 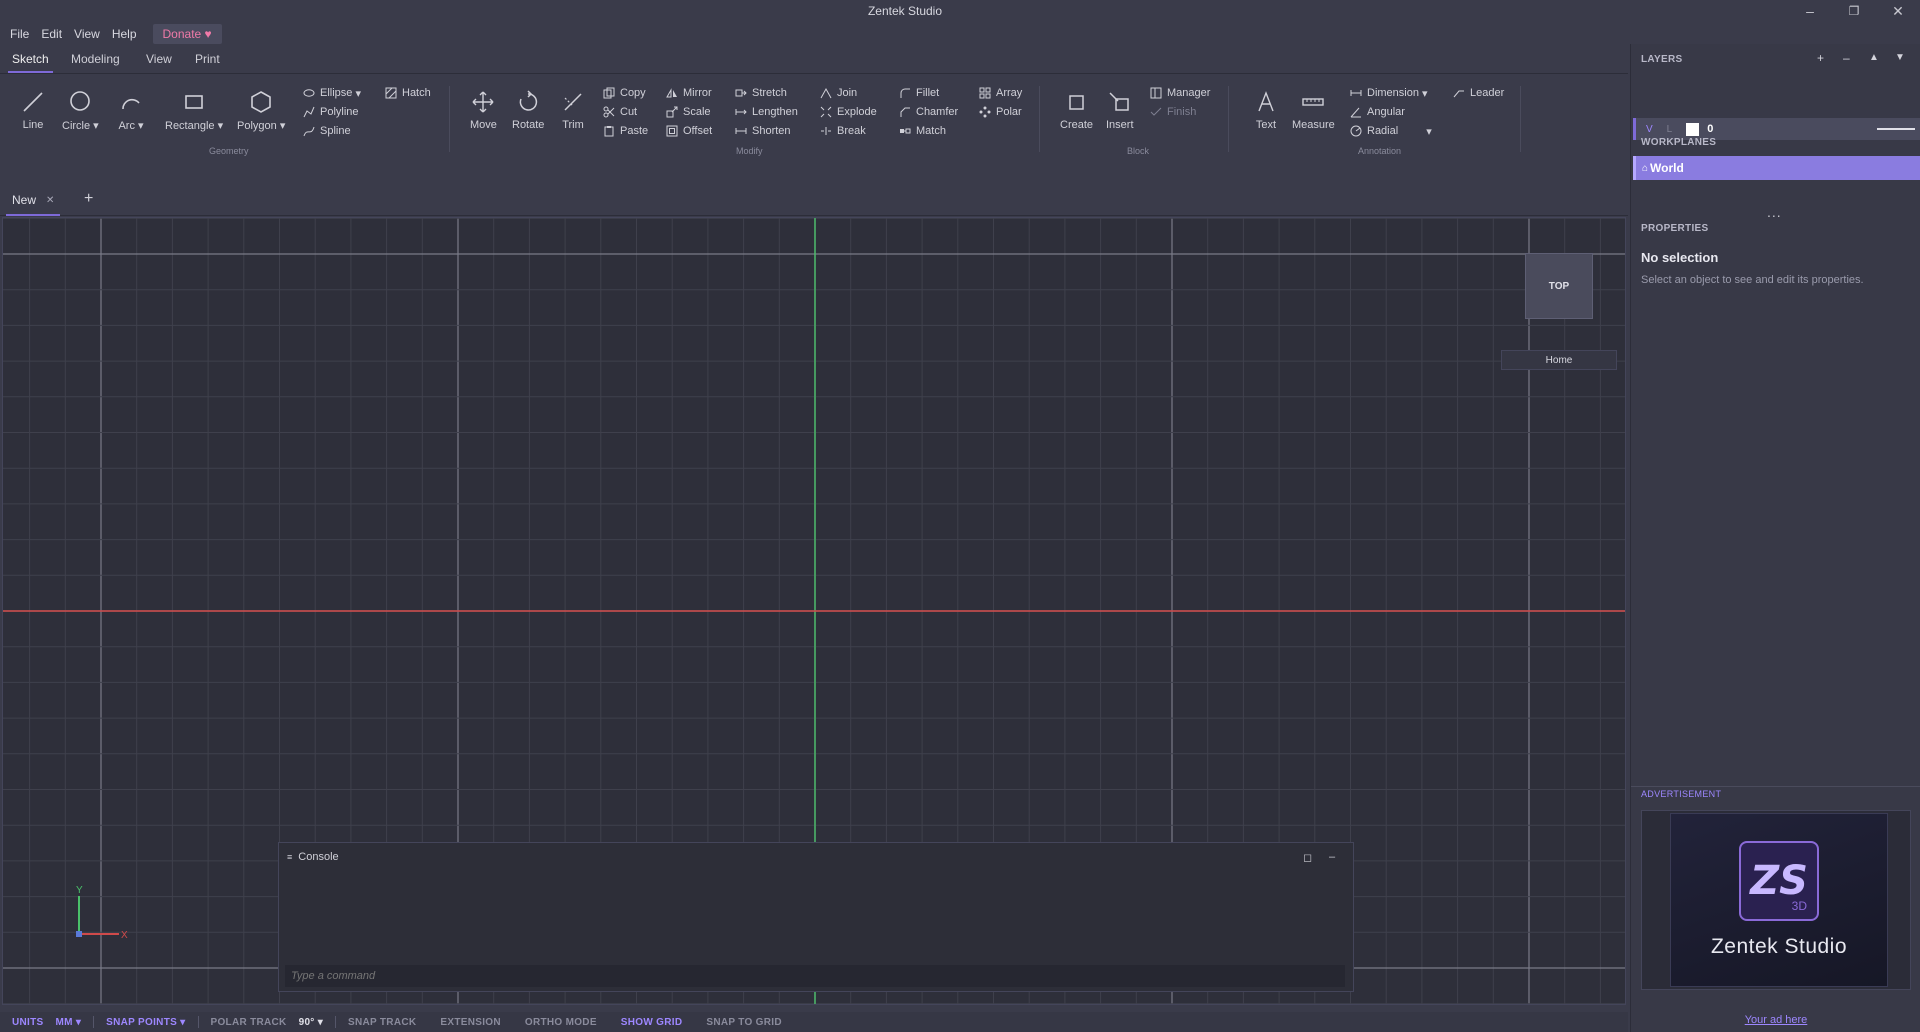 I want to click on text-button: Text, so click(x=1266, y=110).